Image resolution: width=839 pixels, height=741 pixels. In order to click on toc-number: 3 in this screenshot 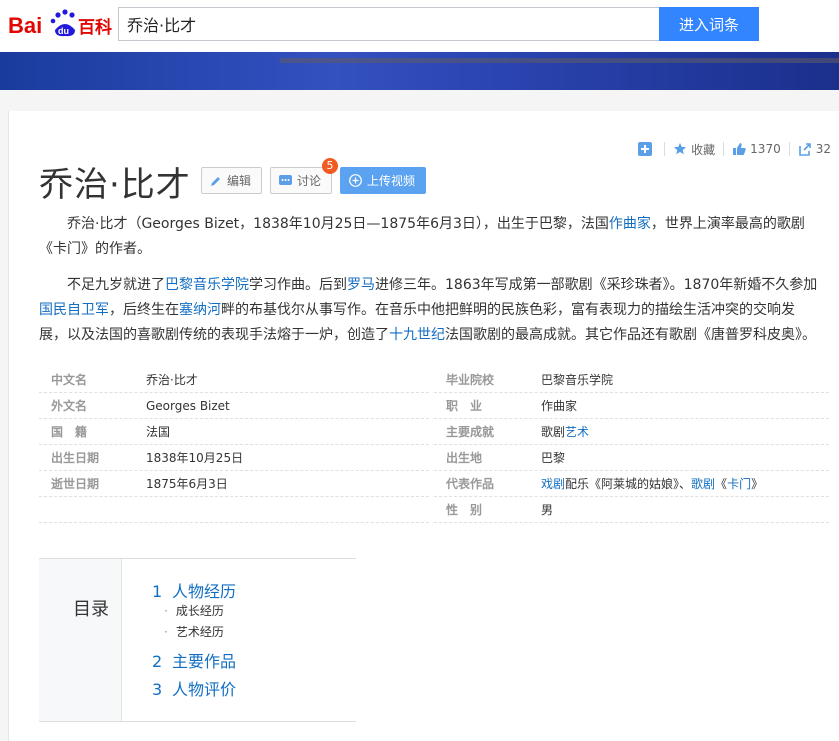, I will do `click(157, 689)`.